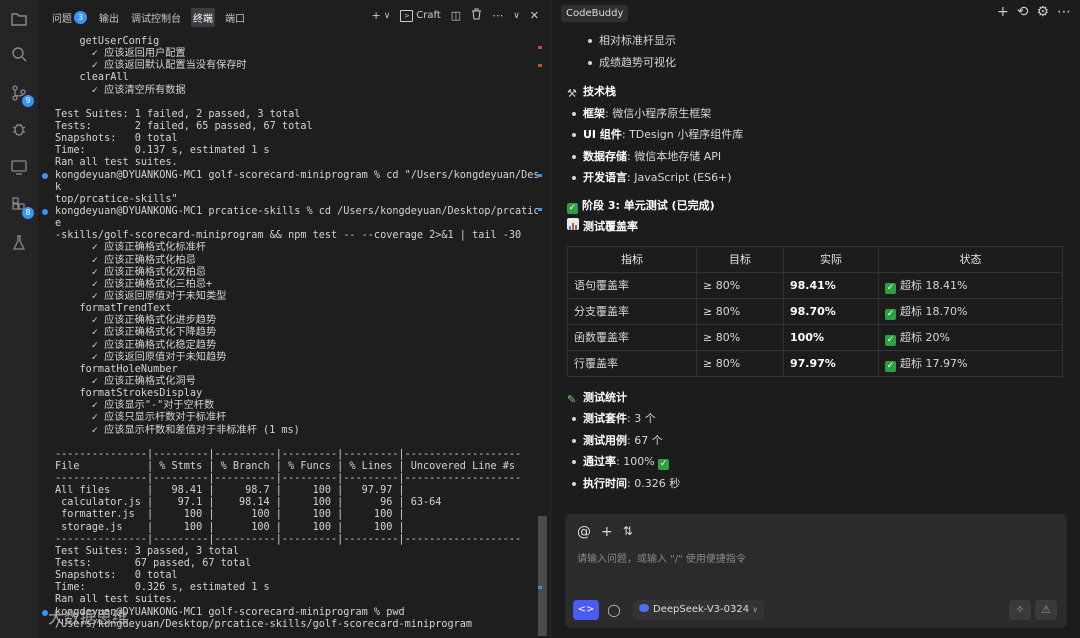 The image size is (1080, 638). What do you see at coordinates (116, 199) in the screenshot?
I see `terminal-line: top/prcatice-skills"` at bounding box center [116, 199].